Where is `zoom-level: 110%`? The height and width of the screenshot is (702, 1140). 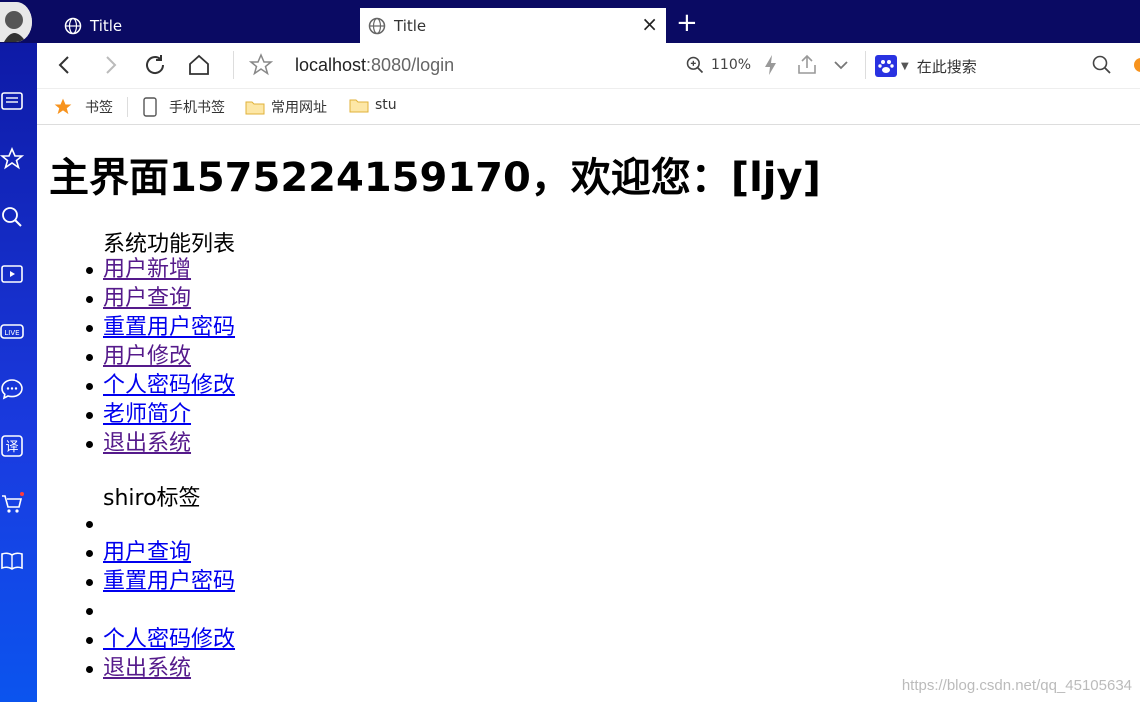
zoom-level: 110% is located at coordinates (731, 65).